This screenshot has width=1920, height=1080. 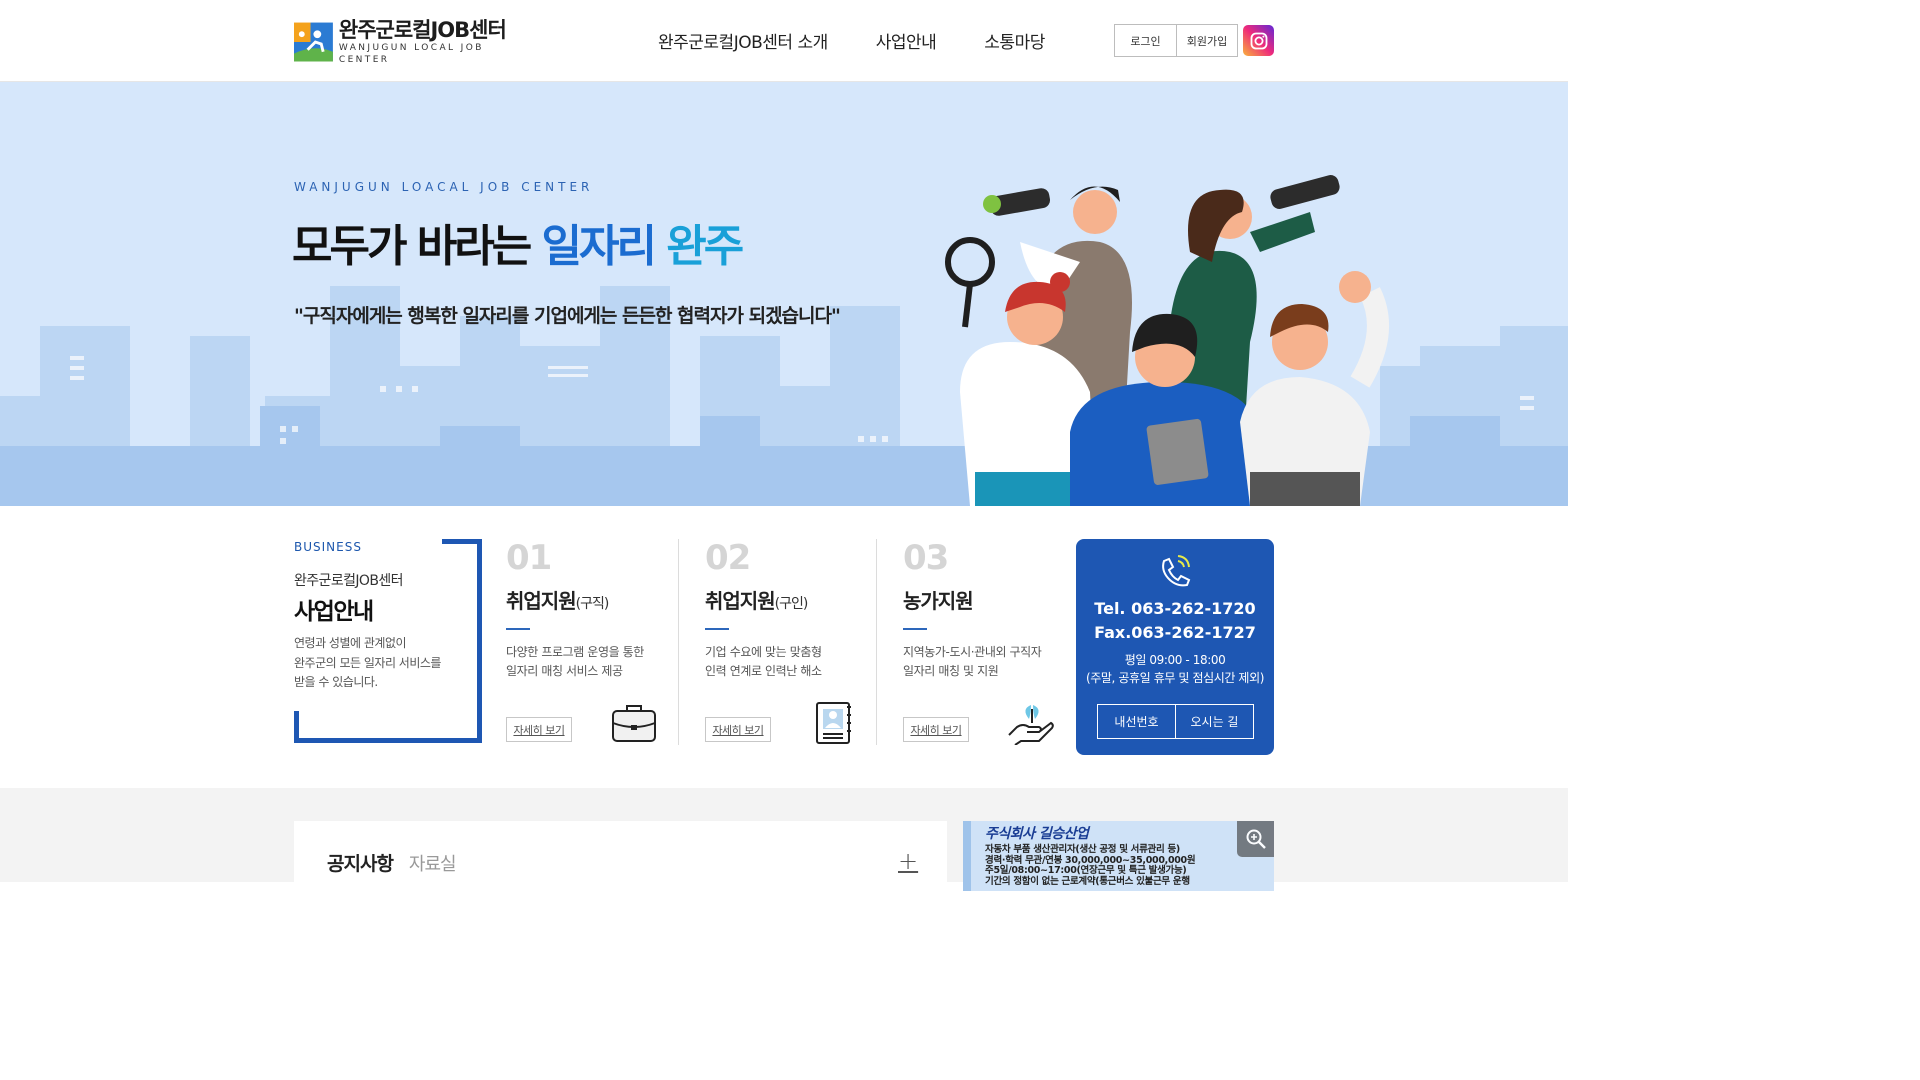 I want to click on job-posting-line: 기간의 정함이 없는 근로계약(통근버스 있불근무 운행, so click(x=1087, y=881).